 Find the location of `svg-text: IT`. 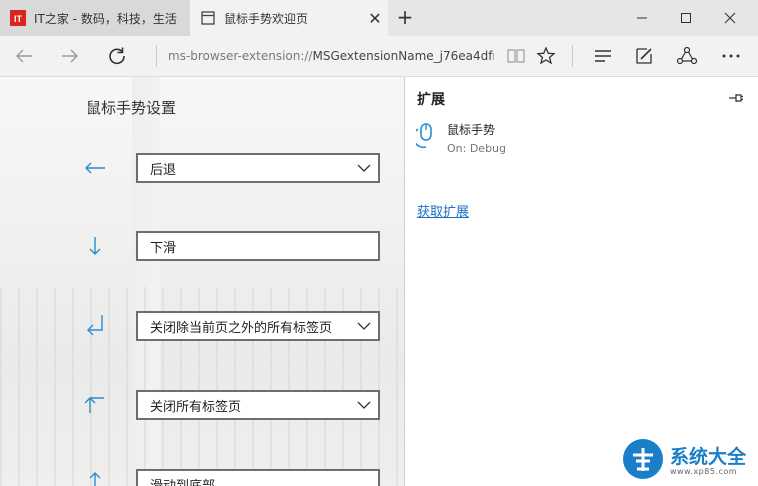

svg-text: IT is located at coordinates (18, 19).